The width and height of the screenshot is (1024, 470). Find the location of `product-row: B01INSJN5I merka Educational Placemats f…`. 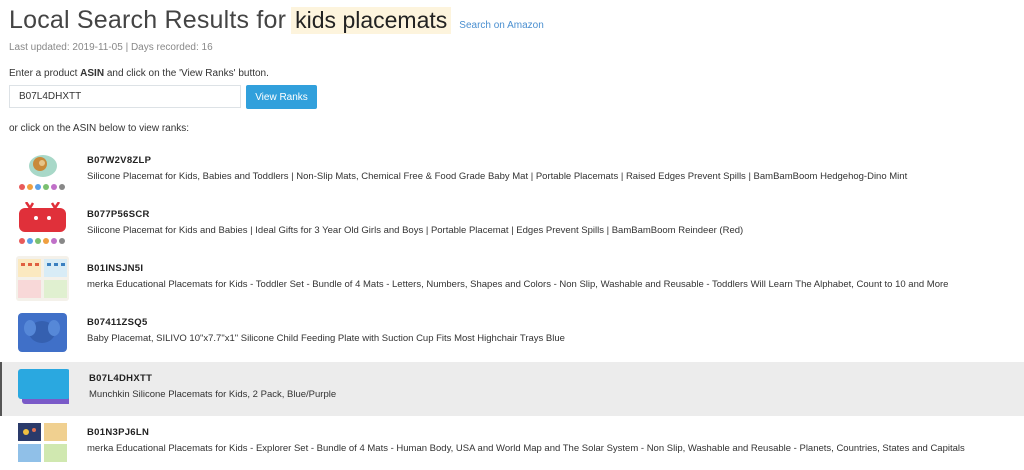

product-row: B01INSJN5I merka Educational Placemats f… is located at coordinates (512, 279).